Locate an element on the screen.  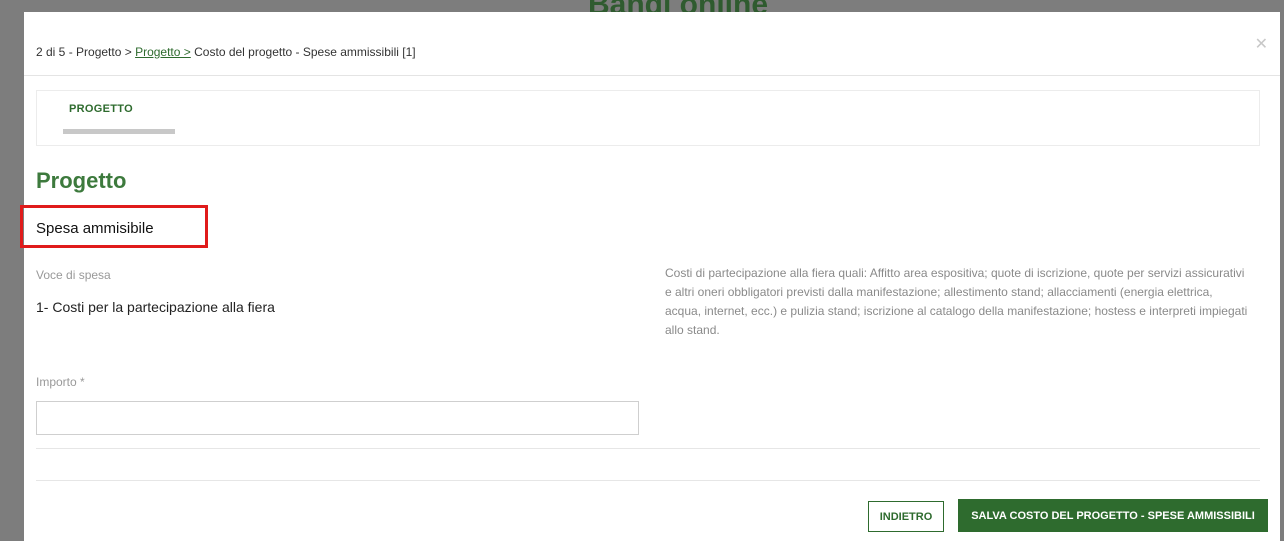
close-icon: ✕ is located at coordinates (1261, 44).